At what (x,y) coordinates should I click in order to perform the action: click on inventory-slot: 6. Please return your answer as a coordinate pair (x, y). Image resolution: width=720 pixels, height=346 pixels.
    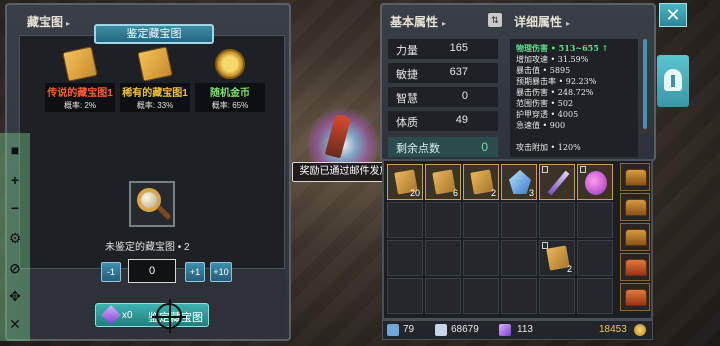
    Looking at the image, I should click on (443, 182).